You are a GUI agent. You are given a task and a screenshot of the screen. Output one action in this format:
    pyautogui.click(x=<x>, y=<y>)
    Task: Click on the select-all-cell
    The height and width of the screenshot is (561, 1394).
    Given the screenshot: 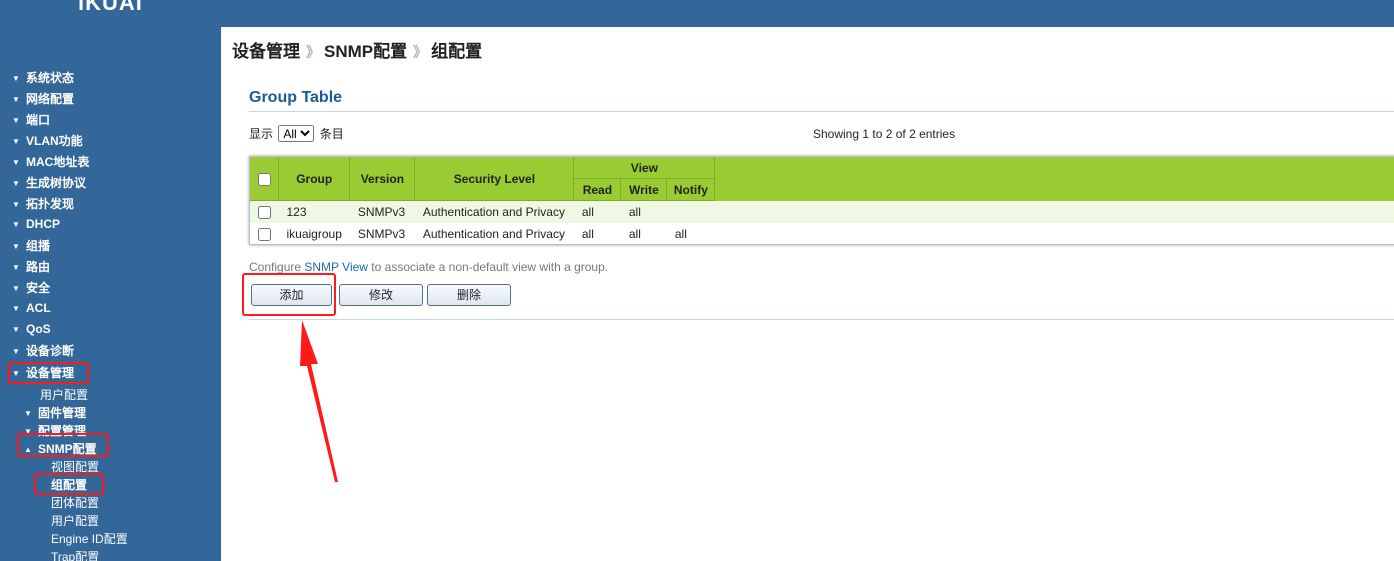 What is the action you would take?
    pyautogui.click(x=264, y=178)
    